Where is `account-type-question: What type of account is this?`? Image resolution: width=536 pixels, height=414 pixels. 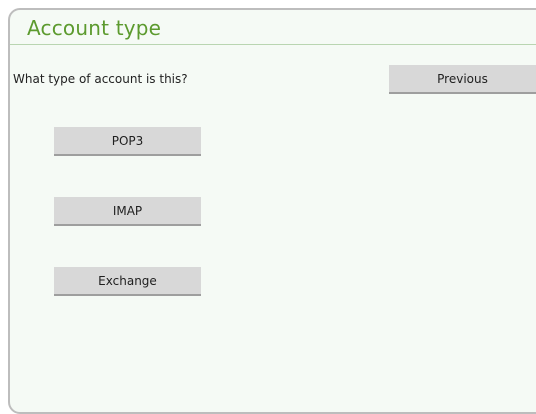 account-type-question: What type of account is this? is located at coordinates (100, 79).